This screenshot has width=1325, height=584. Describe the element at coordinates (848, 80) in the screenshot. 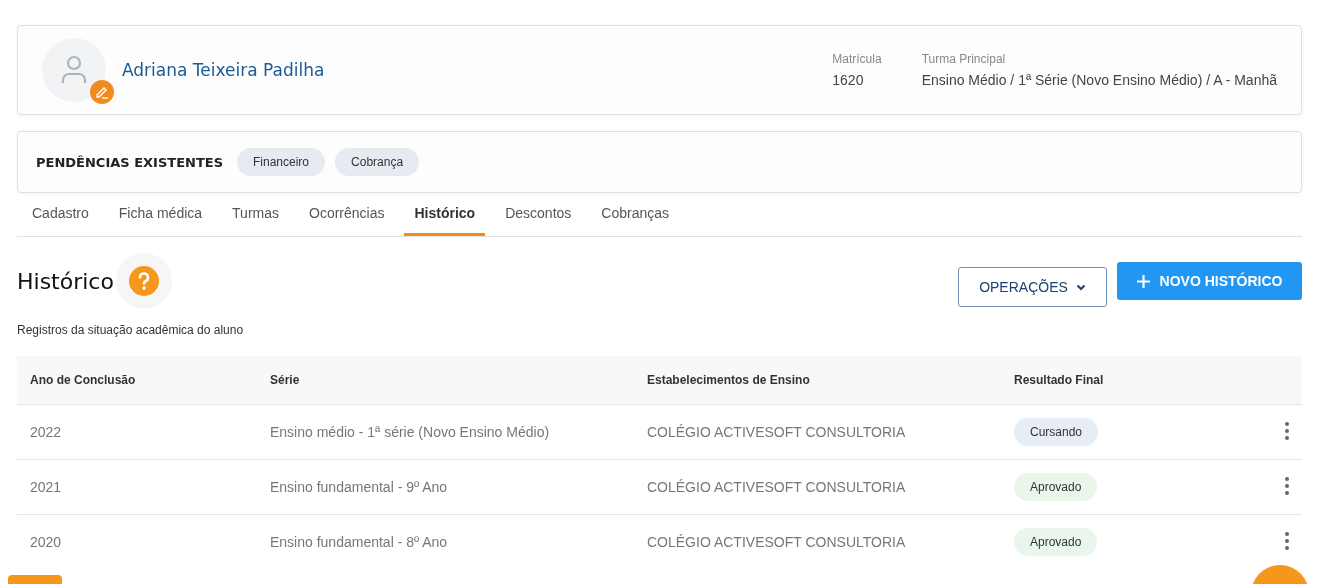

I see `field-value: 1620` at that location.